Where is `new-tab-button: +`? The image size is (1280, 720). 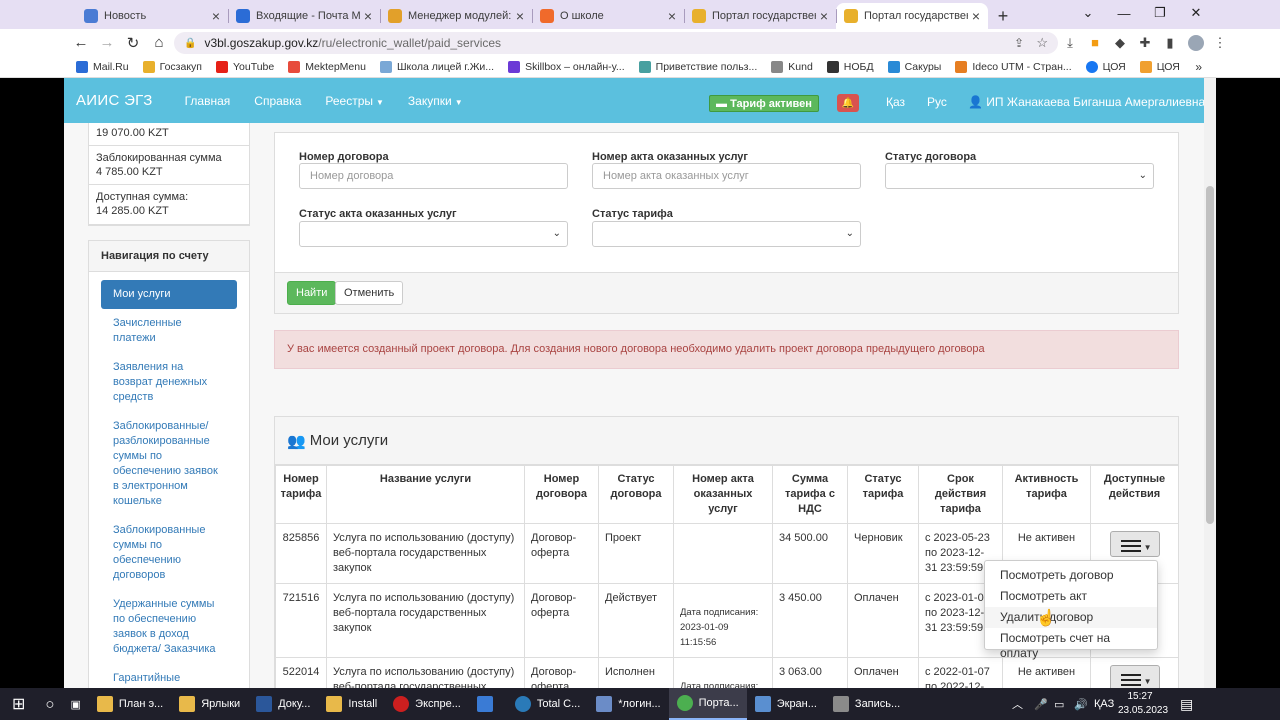 new-tab-button: + is located at coordinates (1003, 16).